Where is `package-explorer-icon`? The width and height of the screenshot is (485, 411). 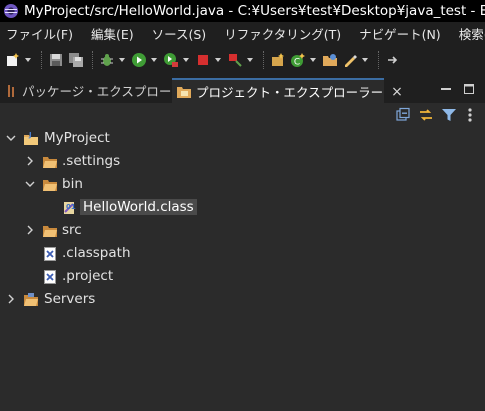
package-explorer-icon is located at coordinates (12, 91).